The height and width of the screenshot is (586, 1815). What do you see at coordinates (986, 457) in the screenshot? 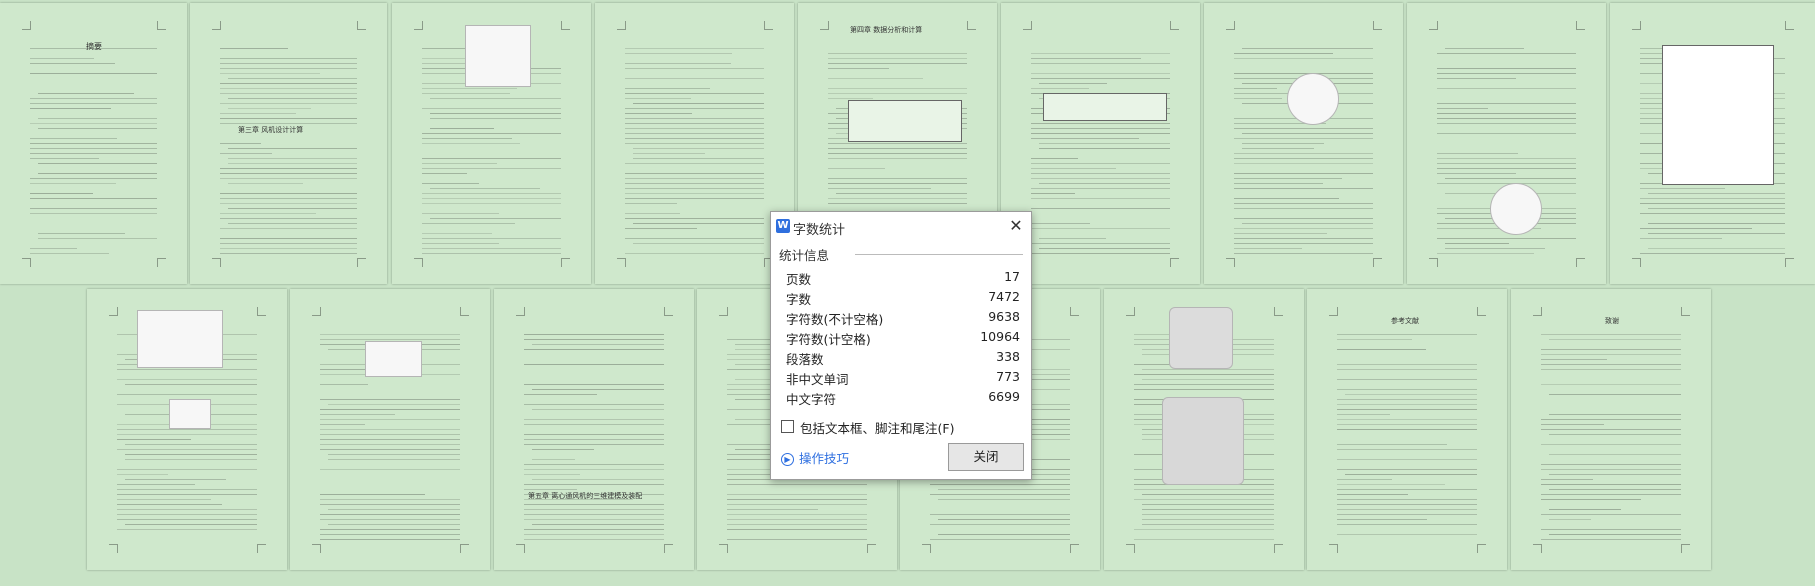
I see `close-button: 关闭` at bounding box center [986, 457].